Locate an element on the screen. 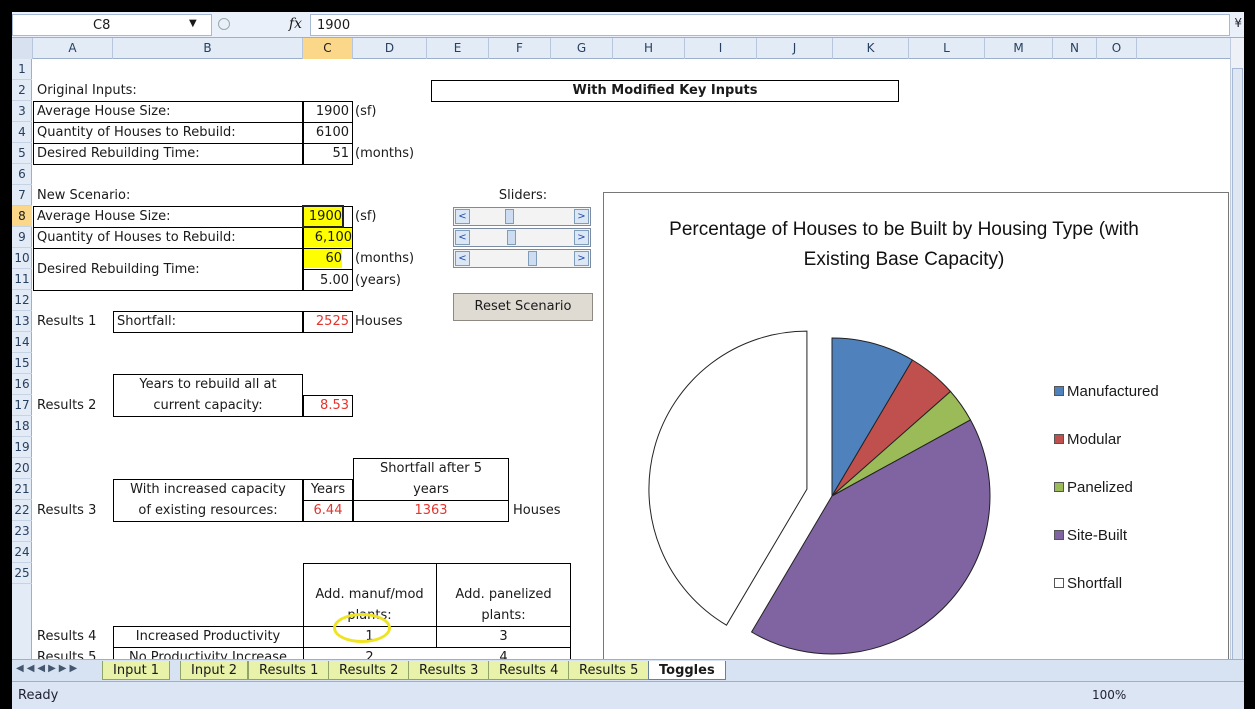  time-slider: < > is located at coordinates (522, 258).